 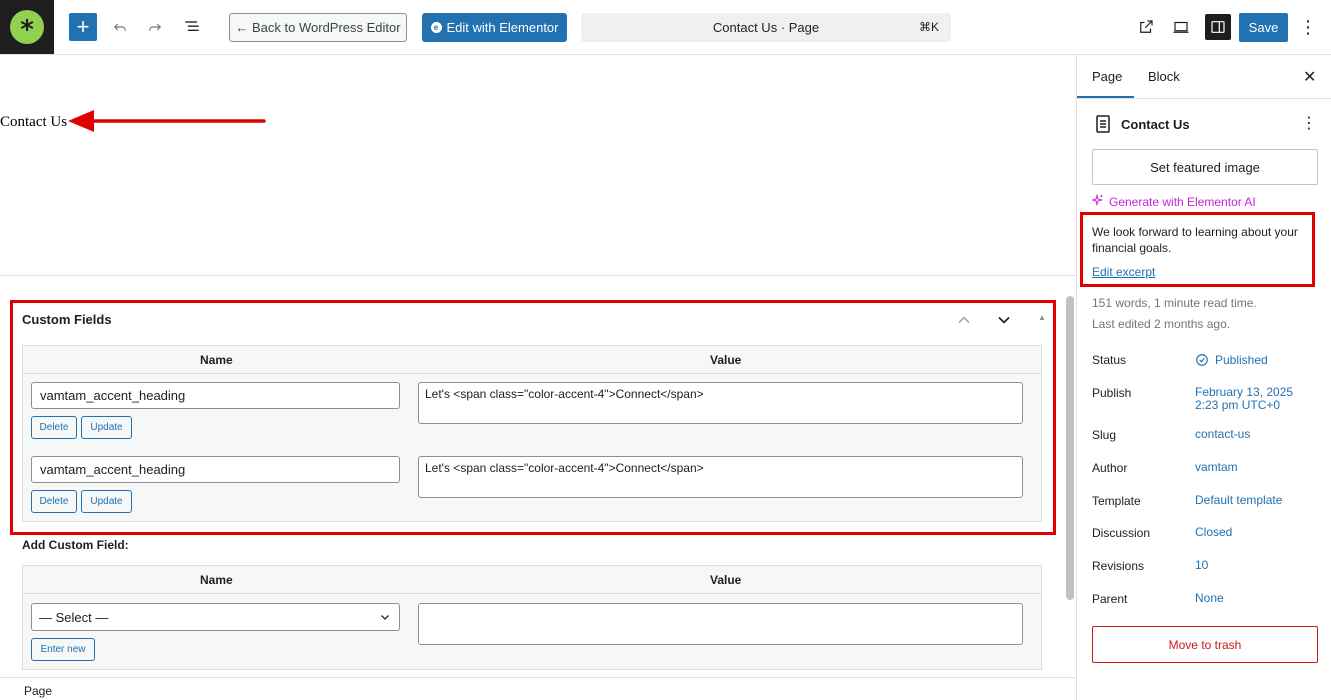 What do you see at coordinates (1110, 468) in the screenshot?
I see `author-label: Author` at bounding box center [1110, 468].